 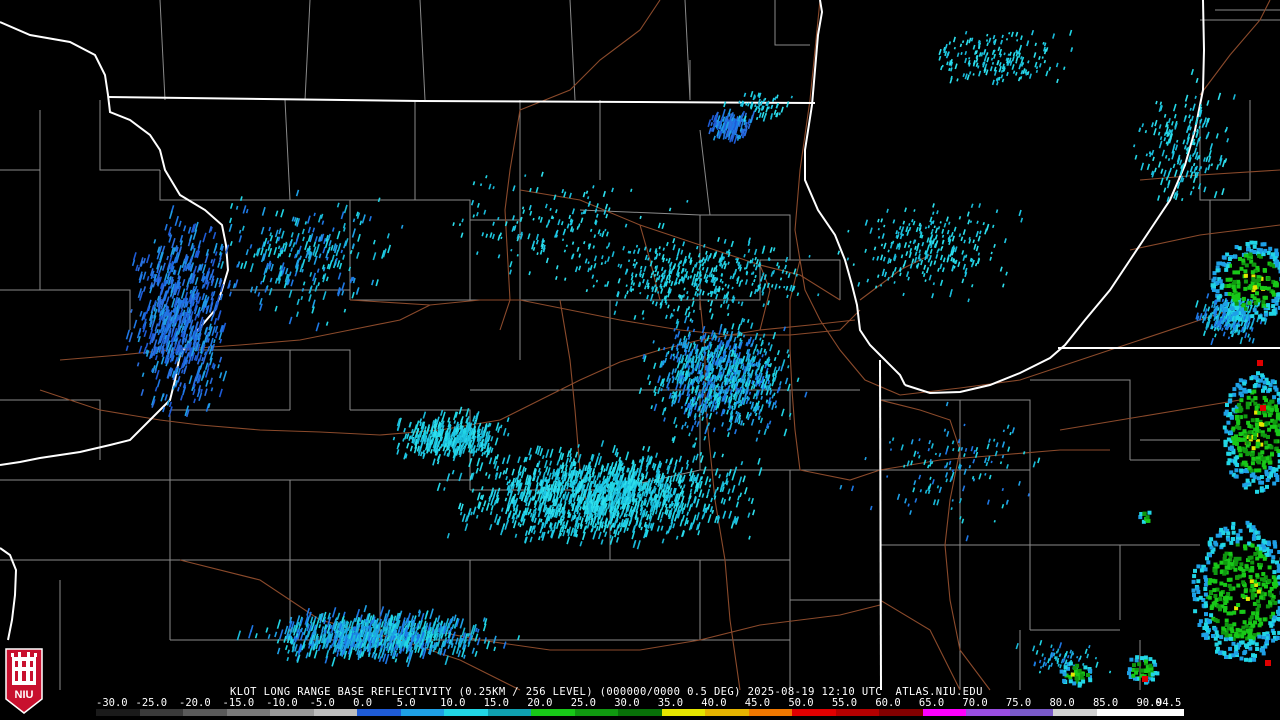 What do you see at coordinates (627, 703) in the screenshot?
I see `scale-tick-label: 30.0` at bounding box center [627, 703].